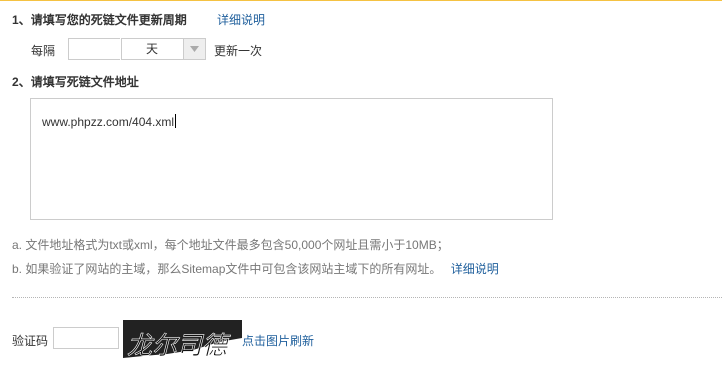 Image resolution: width=722 pixels, height=367 pixels. I want to click on captcha-image: 龙尔司德, so click(182, 339).